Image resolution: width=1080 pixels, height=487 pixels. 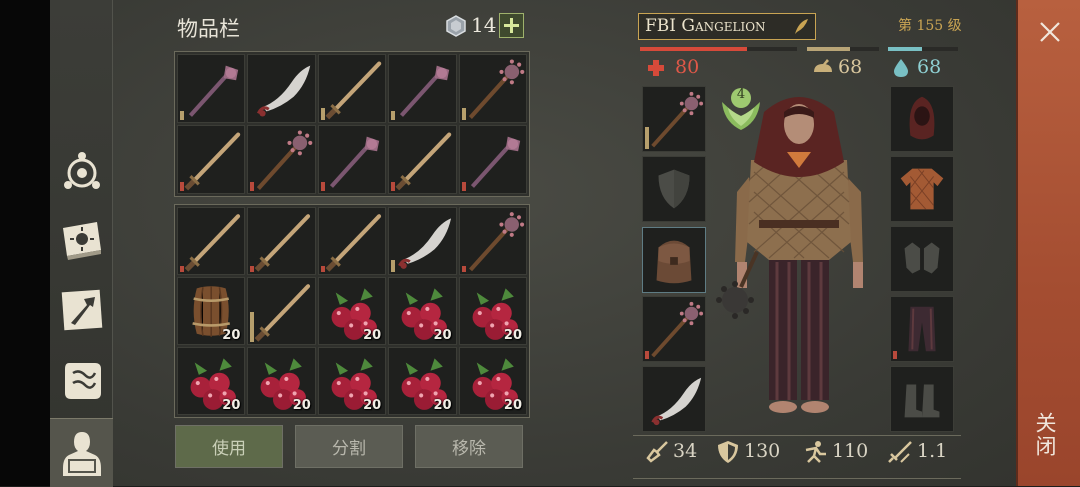 What do you see at coordinates (741, 107) in the screenshot?
I see `rank-badge: 4` at bounding box center [741, 107].